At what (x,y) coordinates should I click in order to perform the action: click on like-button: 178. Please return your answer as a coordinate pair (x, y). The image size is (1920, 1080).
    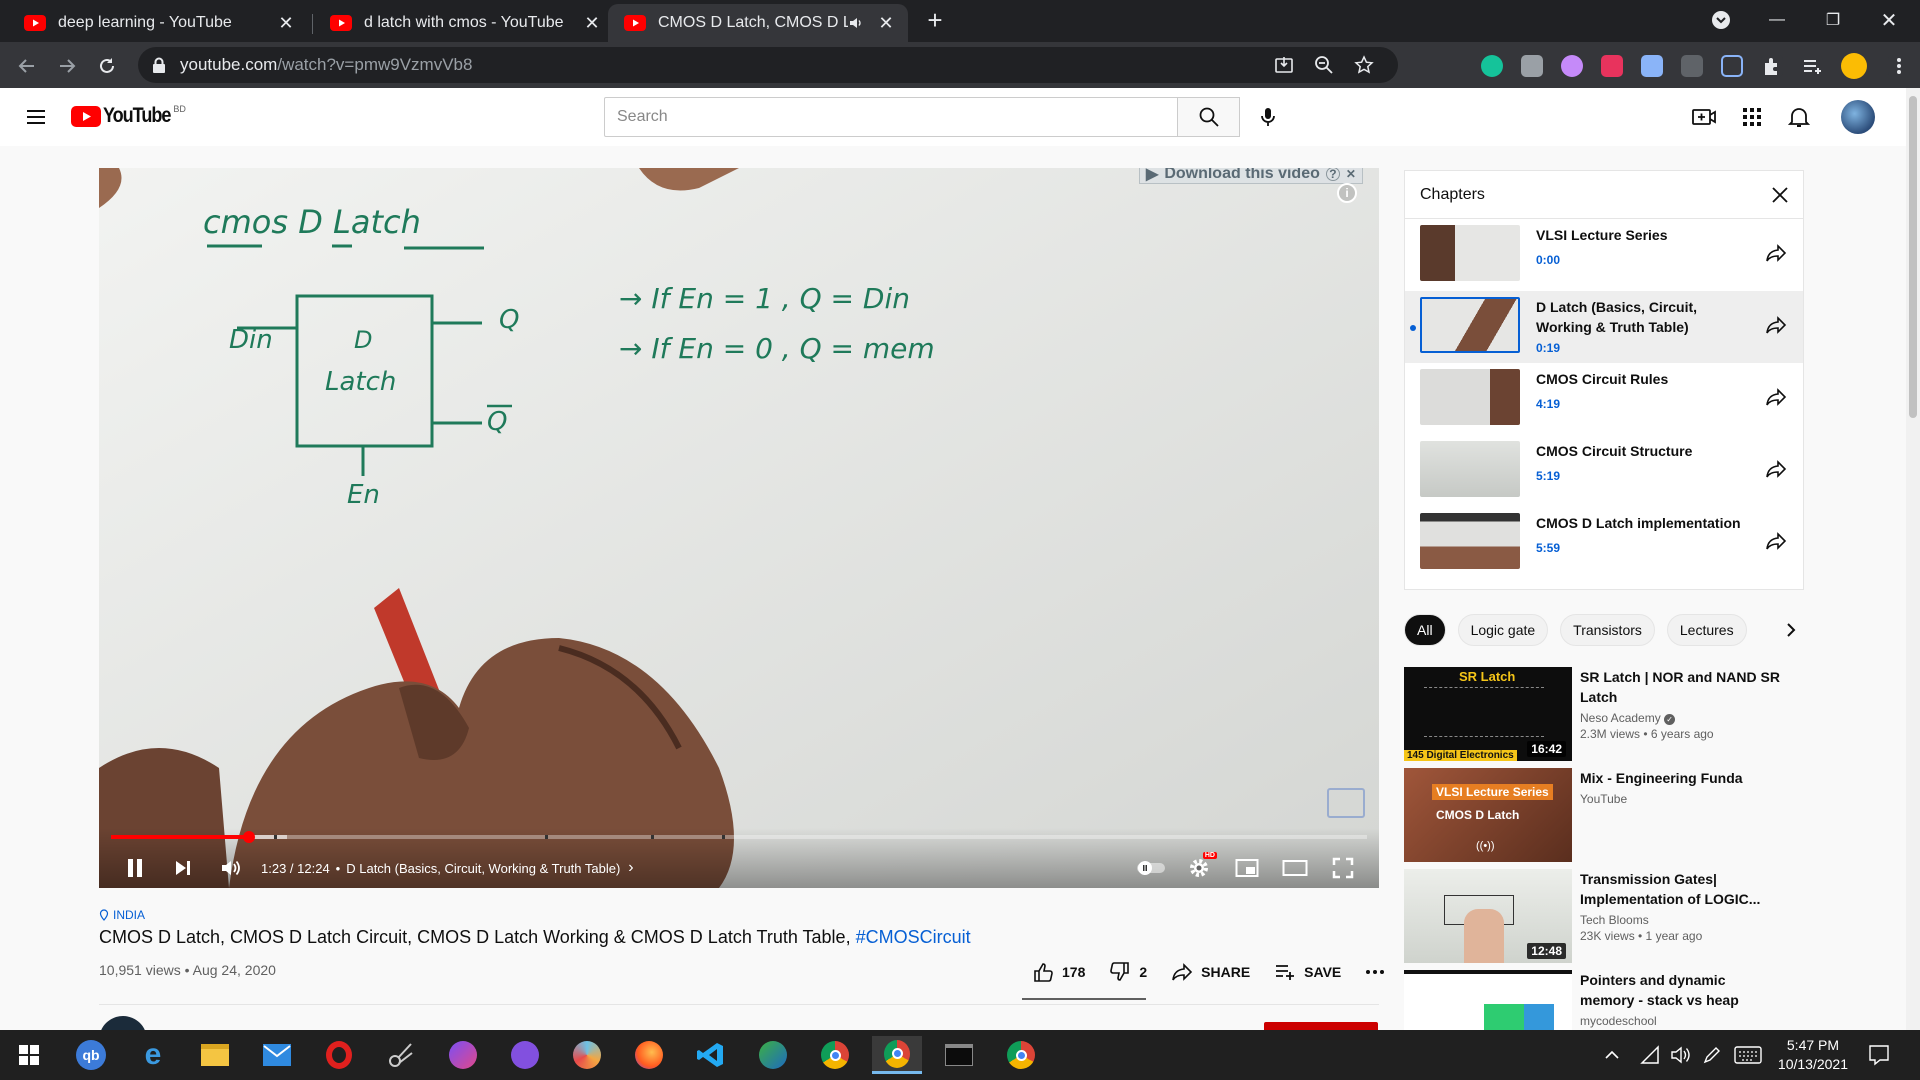
    Looking at the image, I should click on (1058, 972).